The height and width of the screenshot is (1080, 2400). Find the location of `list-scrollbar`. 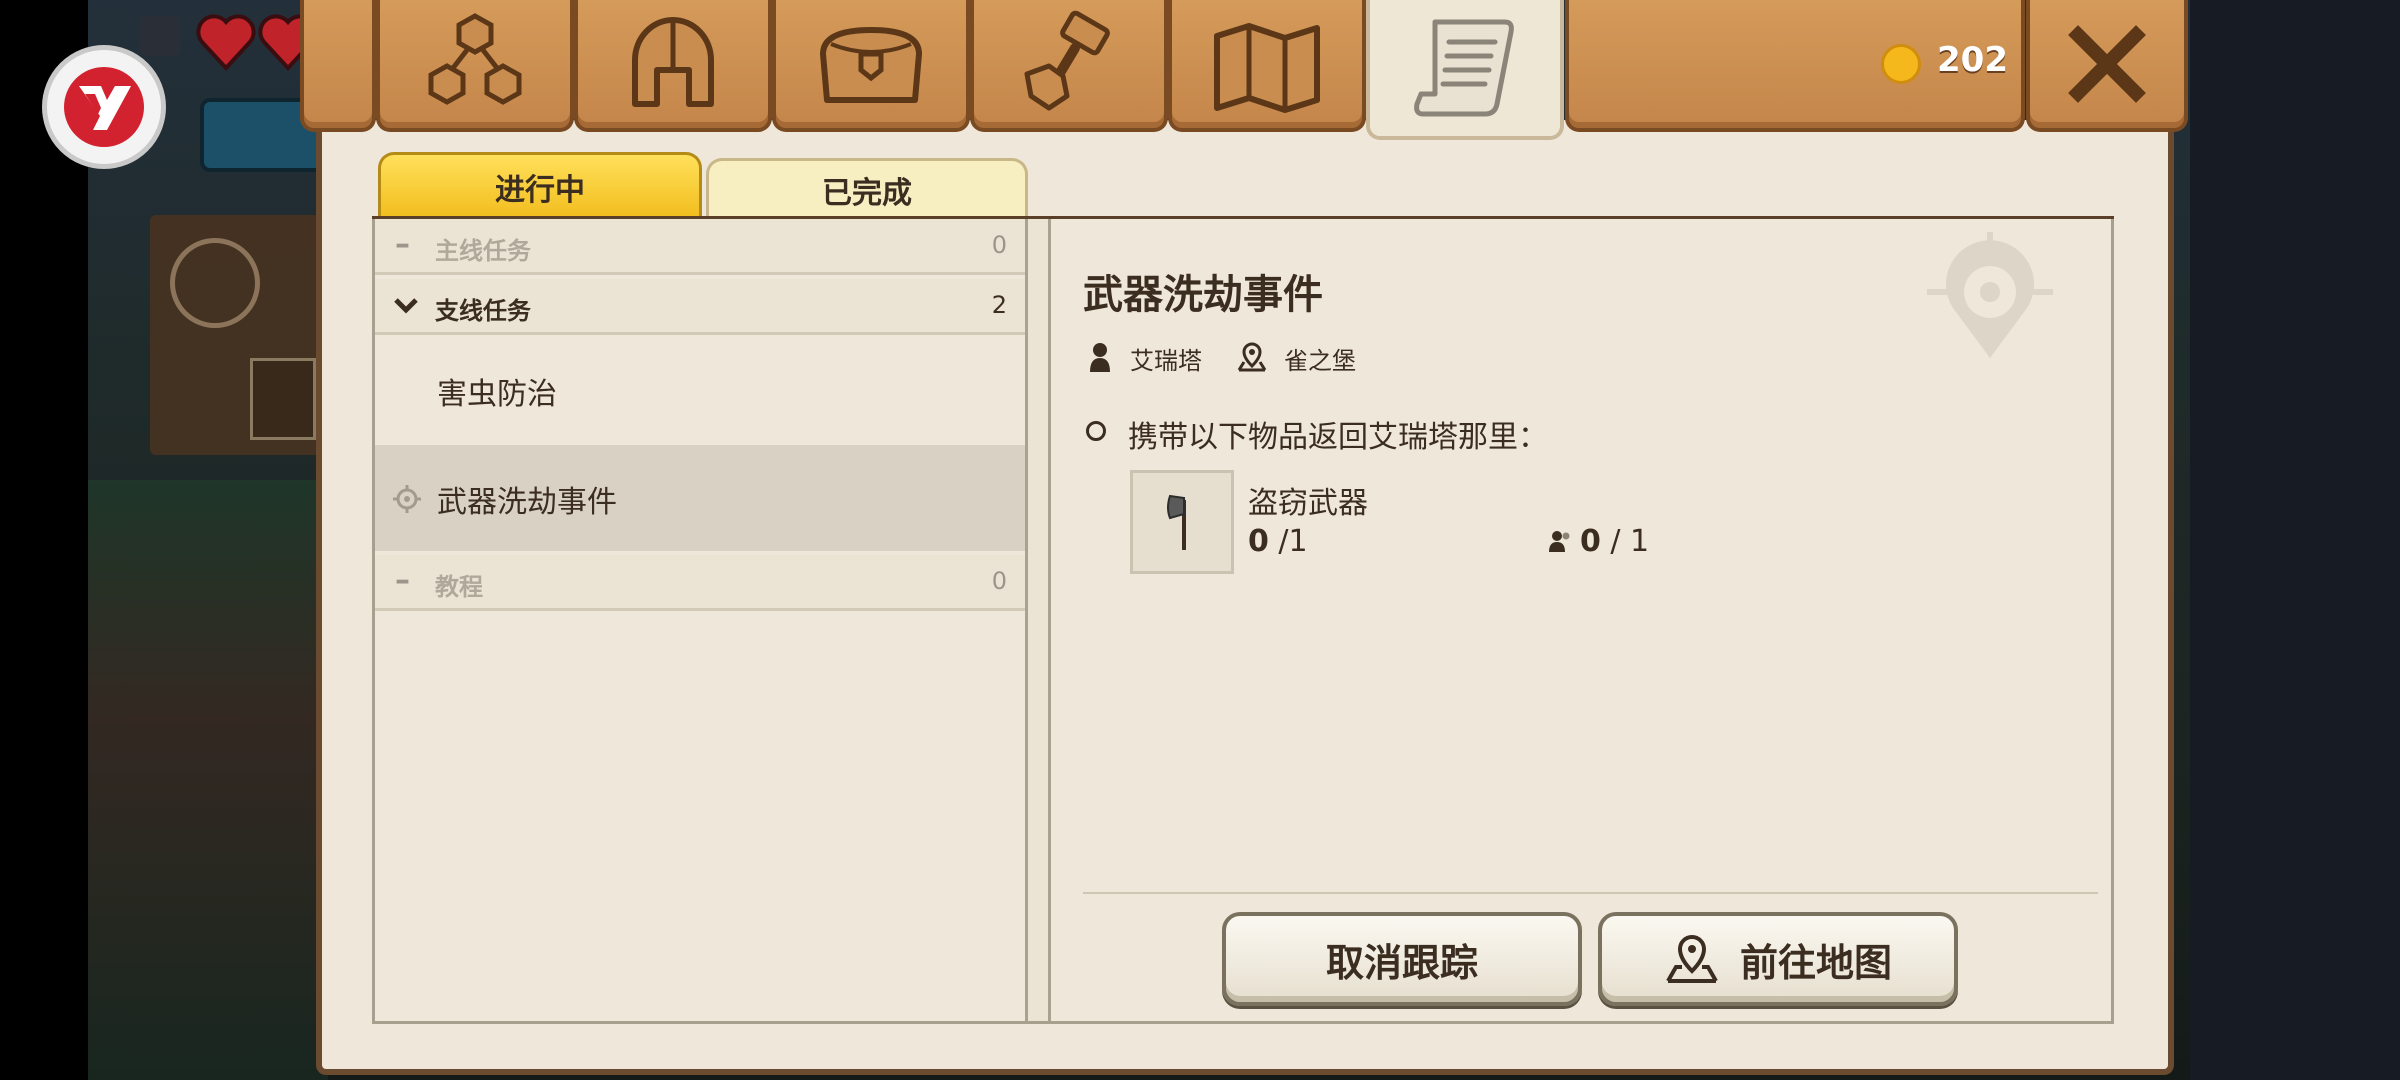

list-scrollbar is located at coordinates (1038, 620).